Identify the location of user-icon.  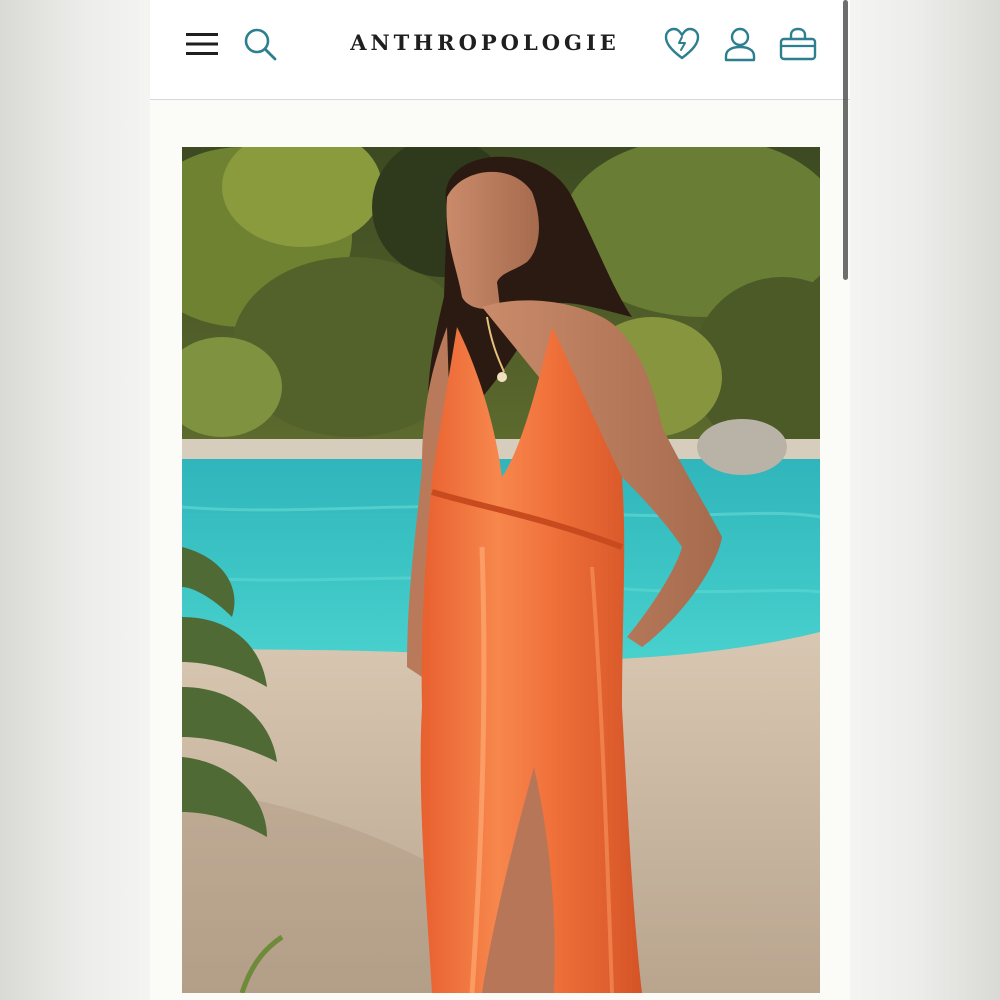
(740, 44).